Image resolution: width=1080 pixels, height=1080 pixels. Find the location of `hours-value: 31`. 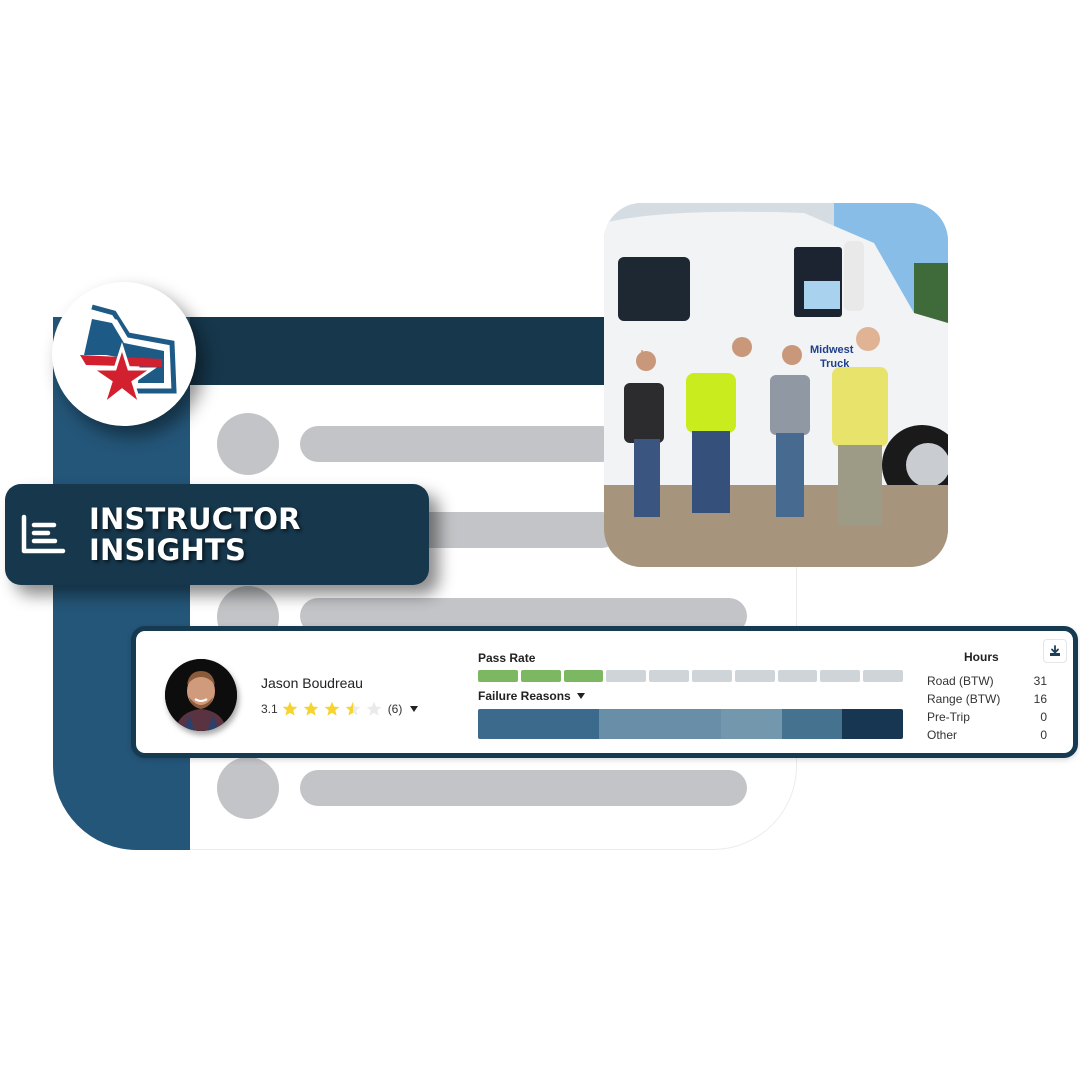

hours-value: 31 is located at coordinates (1040, 681).